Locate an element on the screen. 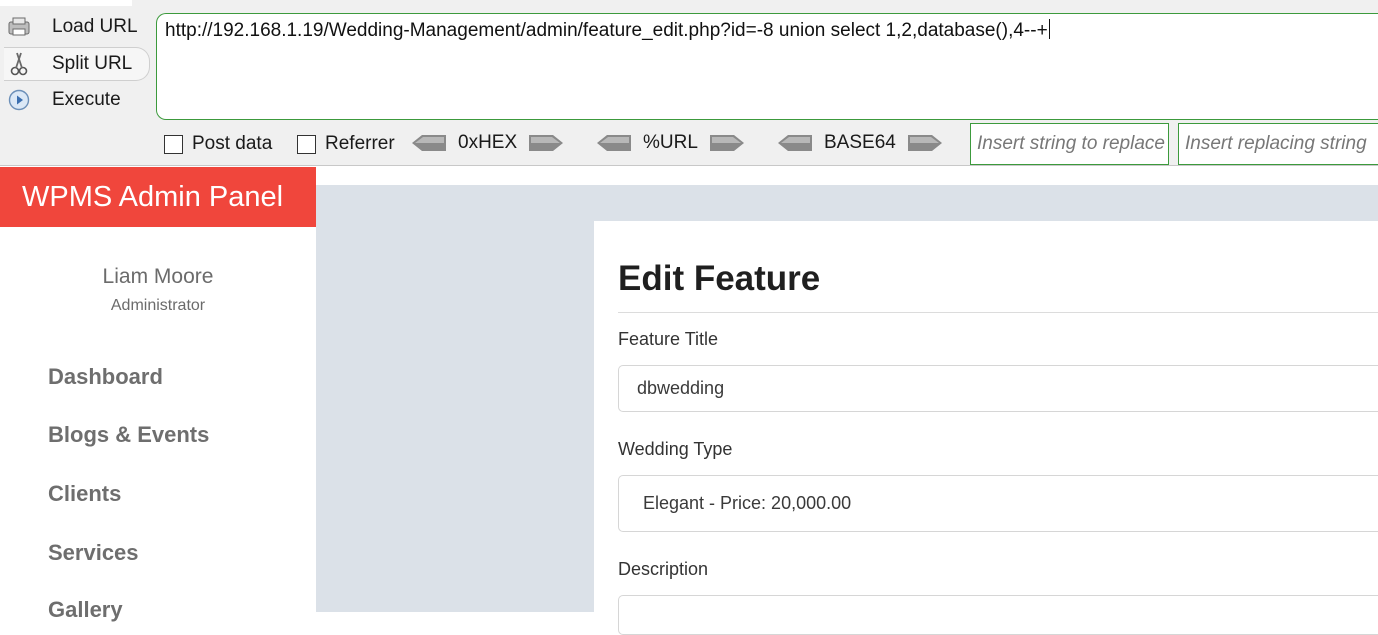  hex-label: 0xHEX is located at coordinates (488, 142).